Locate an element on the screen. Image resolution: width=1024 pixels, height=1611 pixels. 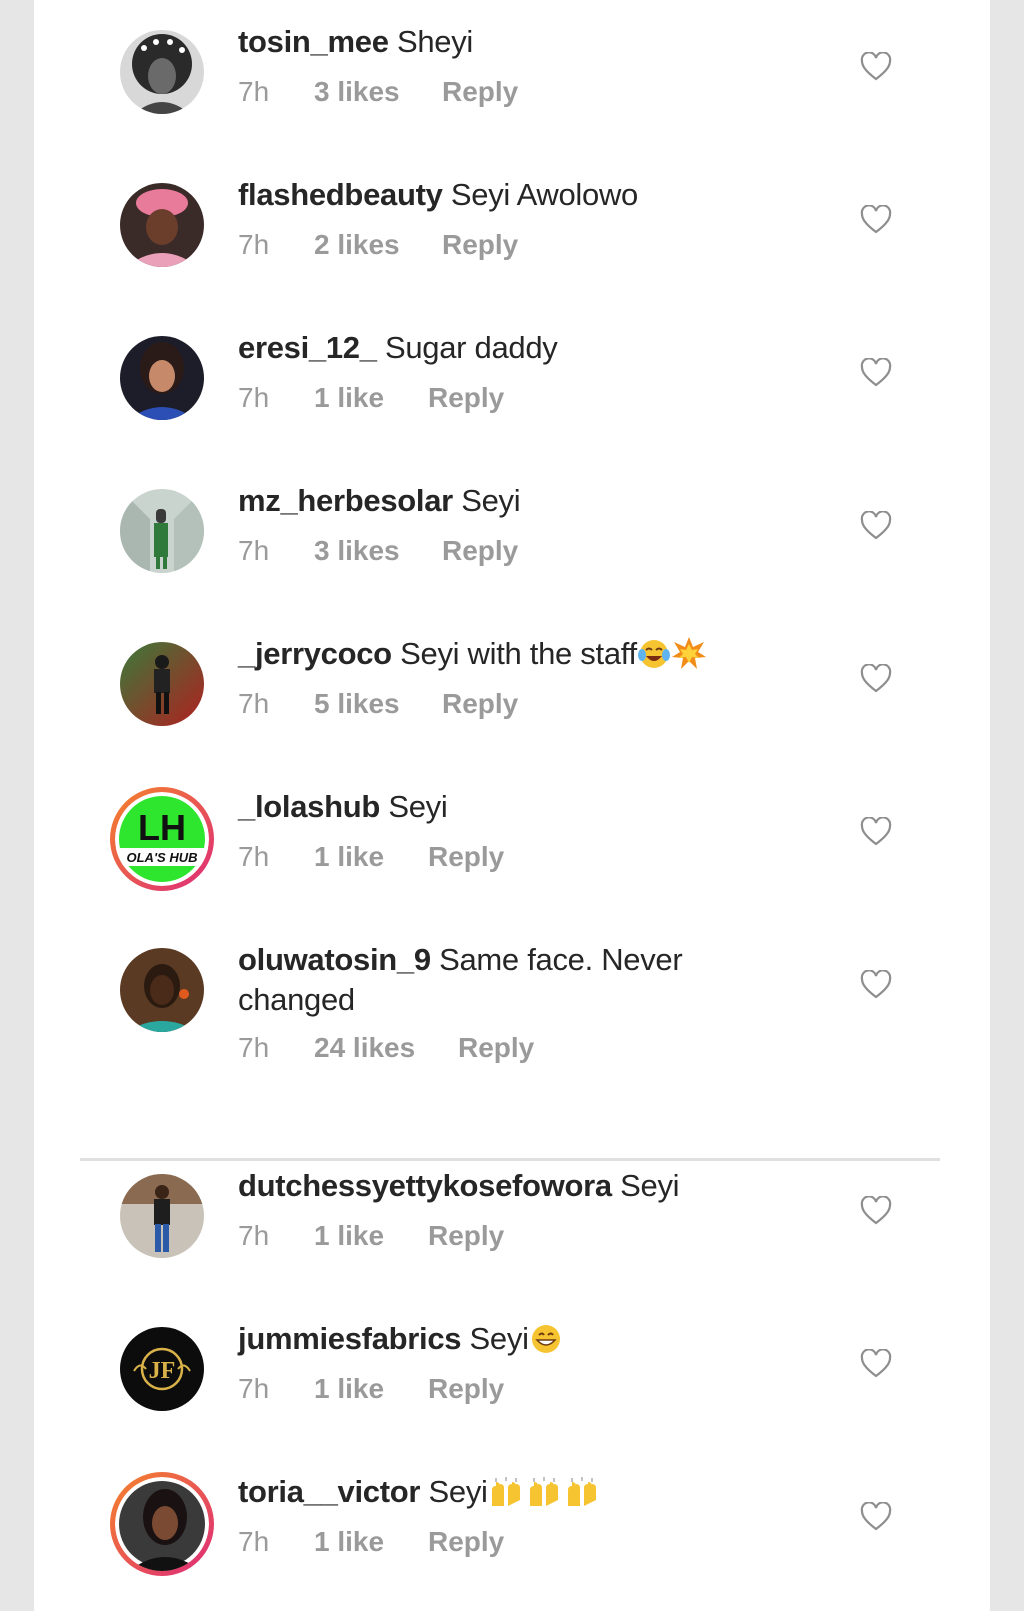
comment-message: Seyi Awolowo is located at coordinates (540, 194).